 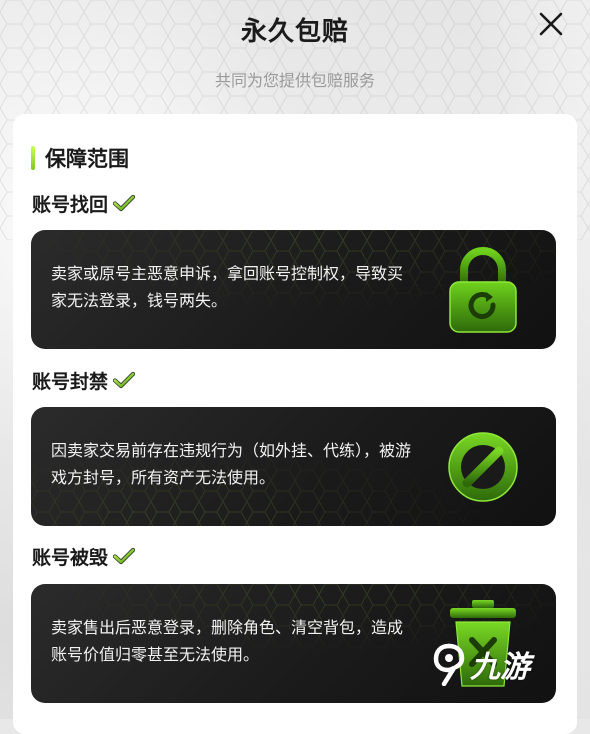 I want to click on close-icon, so click(x=551, y=24).